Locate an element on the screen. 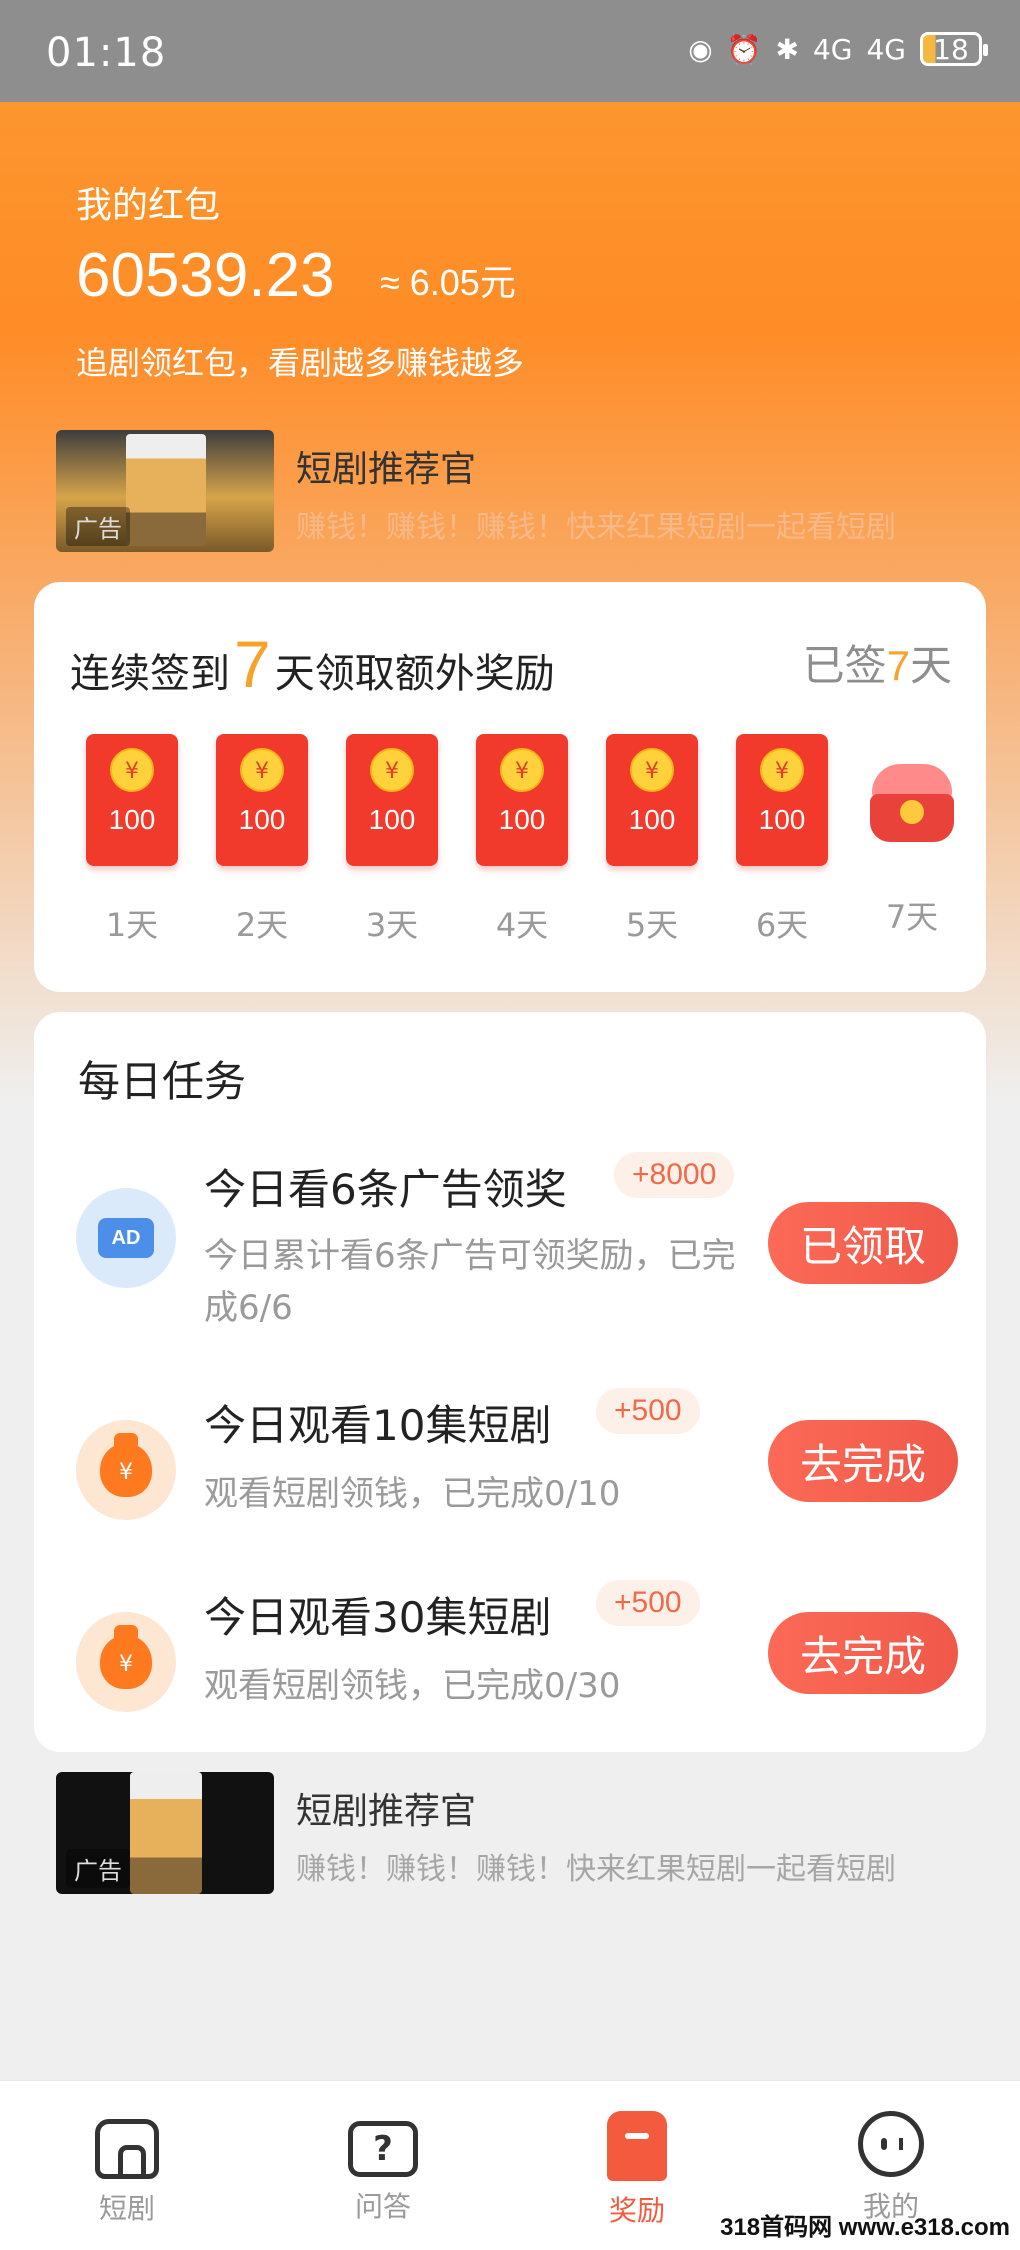 This screenshot has height=2250, width=1020. task-claimed-button: 已领取 is located at coordinates (863, 1243).